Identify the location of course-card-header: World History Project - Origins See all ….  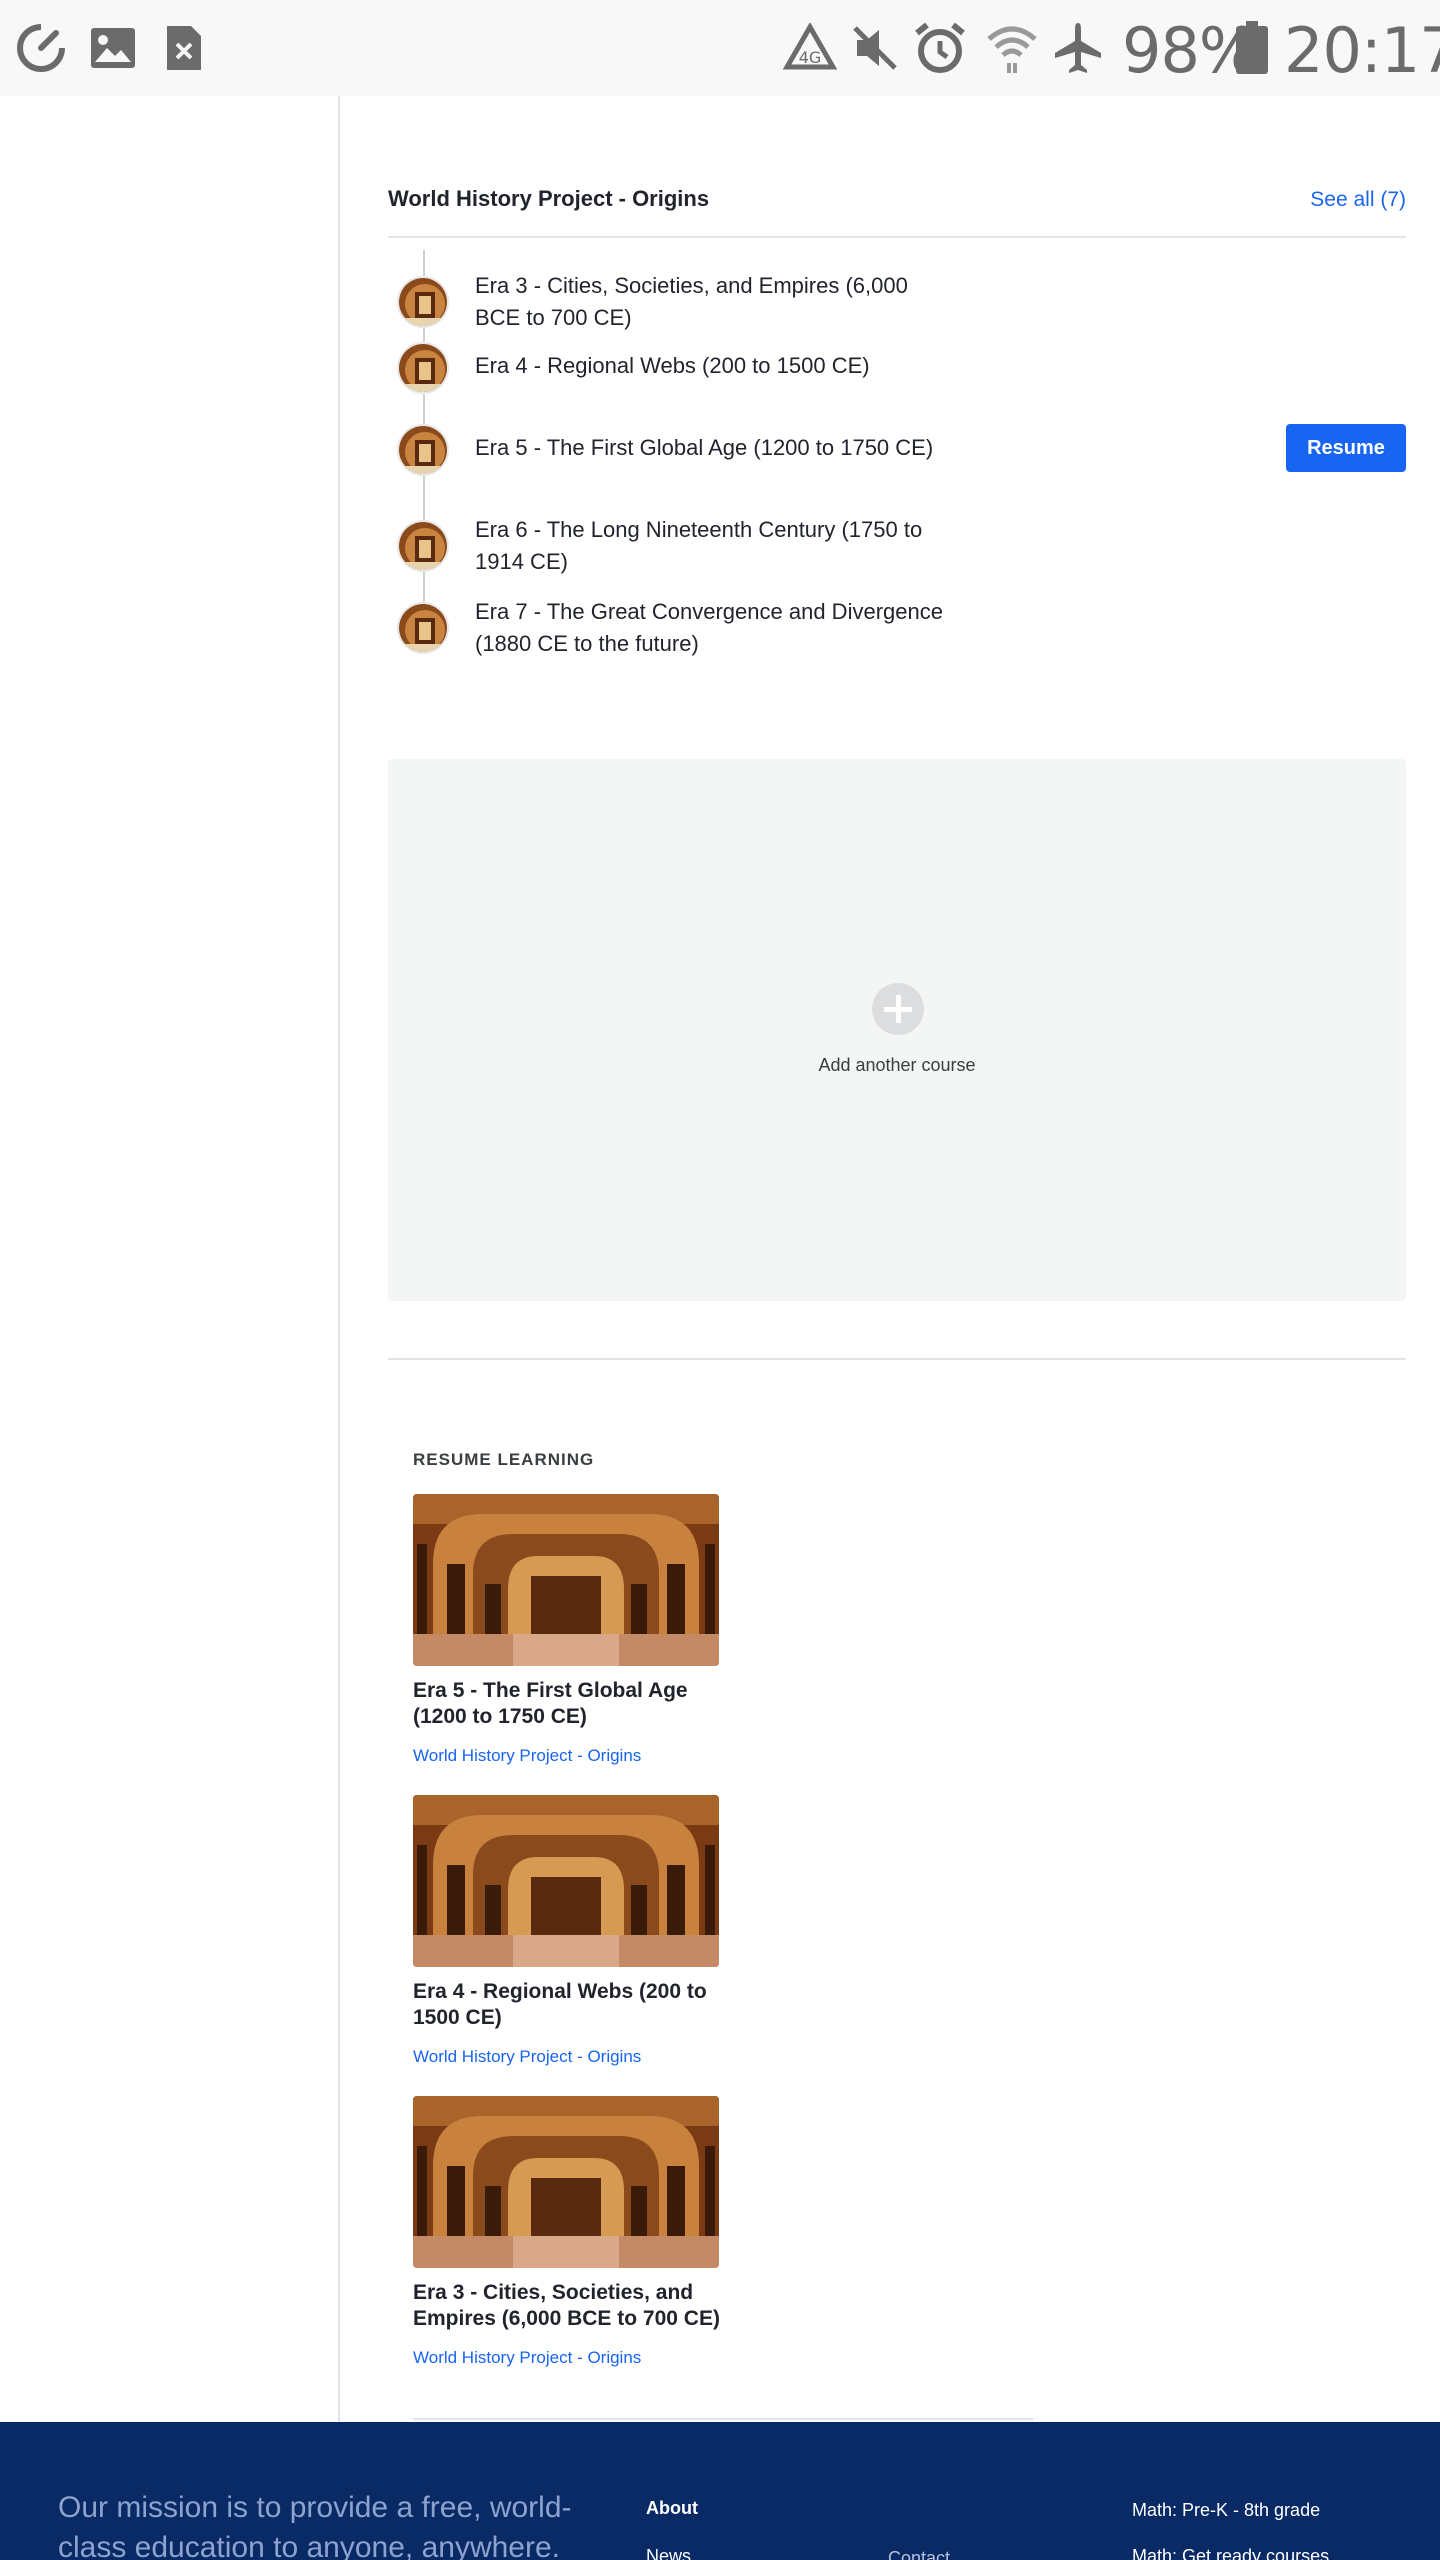
(897, 210).